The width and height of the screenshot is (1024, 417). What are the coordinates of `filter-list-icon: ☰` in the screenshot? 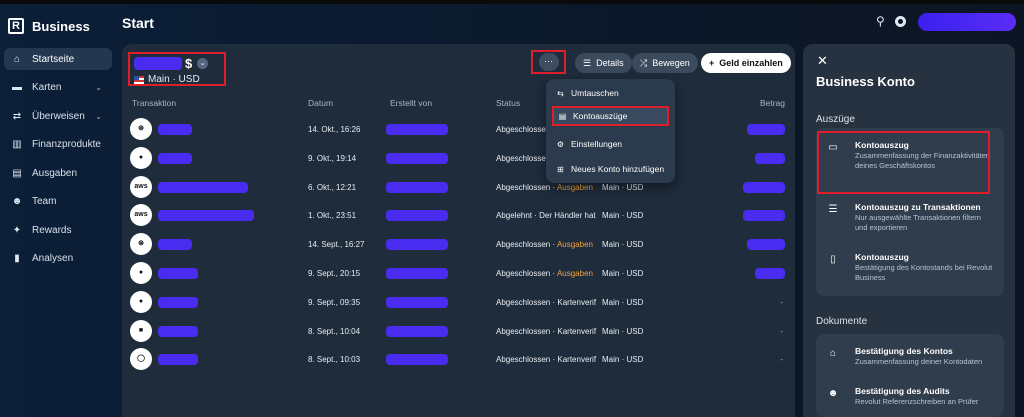 It's located at (833, 209).